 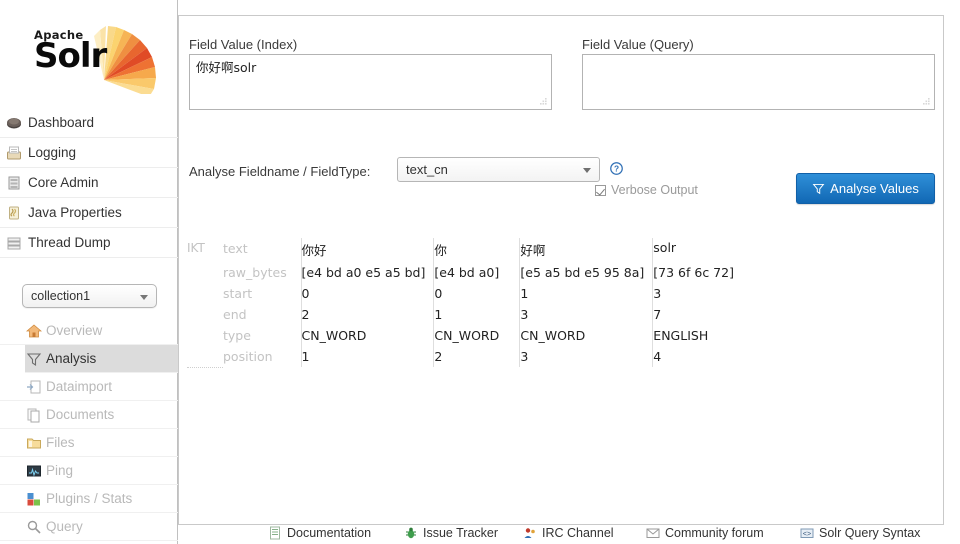 I want to click on token-text: 好啊, so click(x=586, y=250).